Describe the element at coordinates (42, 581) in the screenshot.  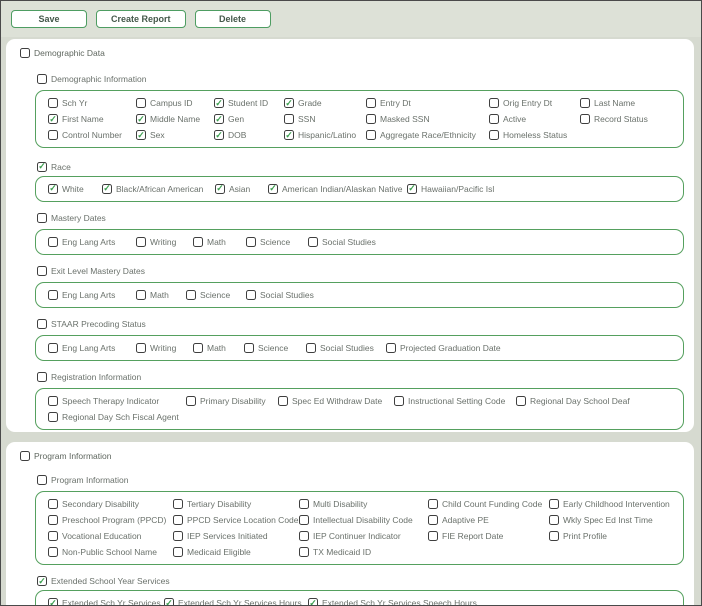
I see `checkbox-extended-school-year-services: ✓` at that location.